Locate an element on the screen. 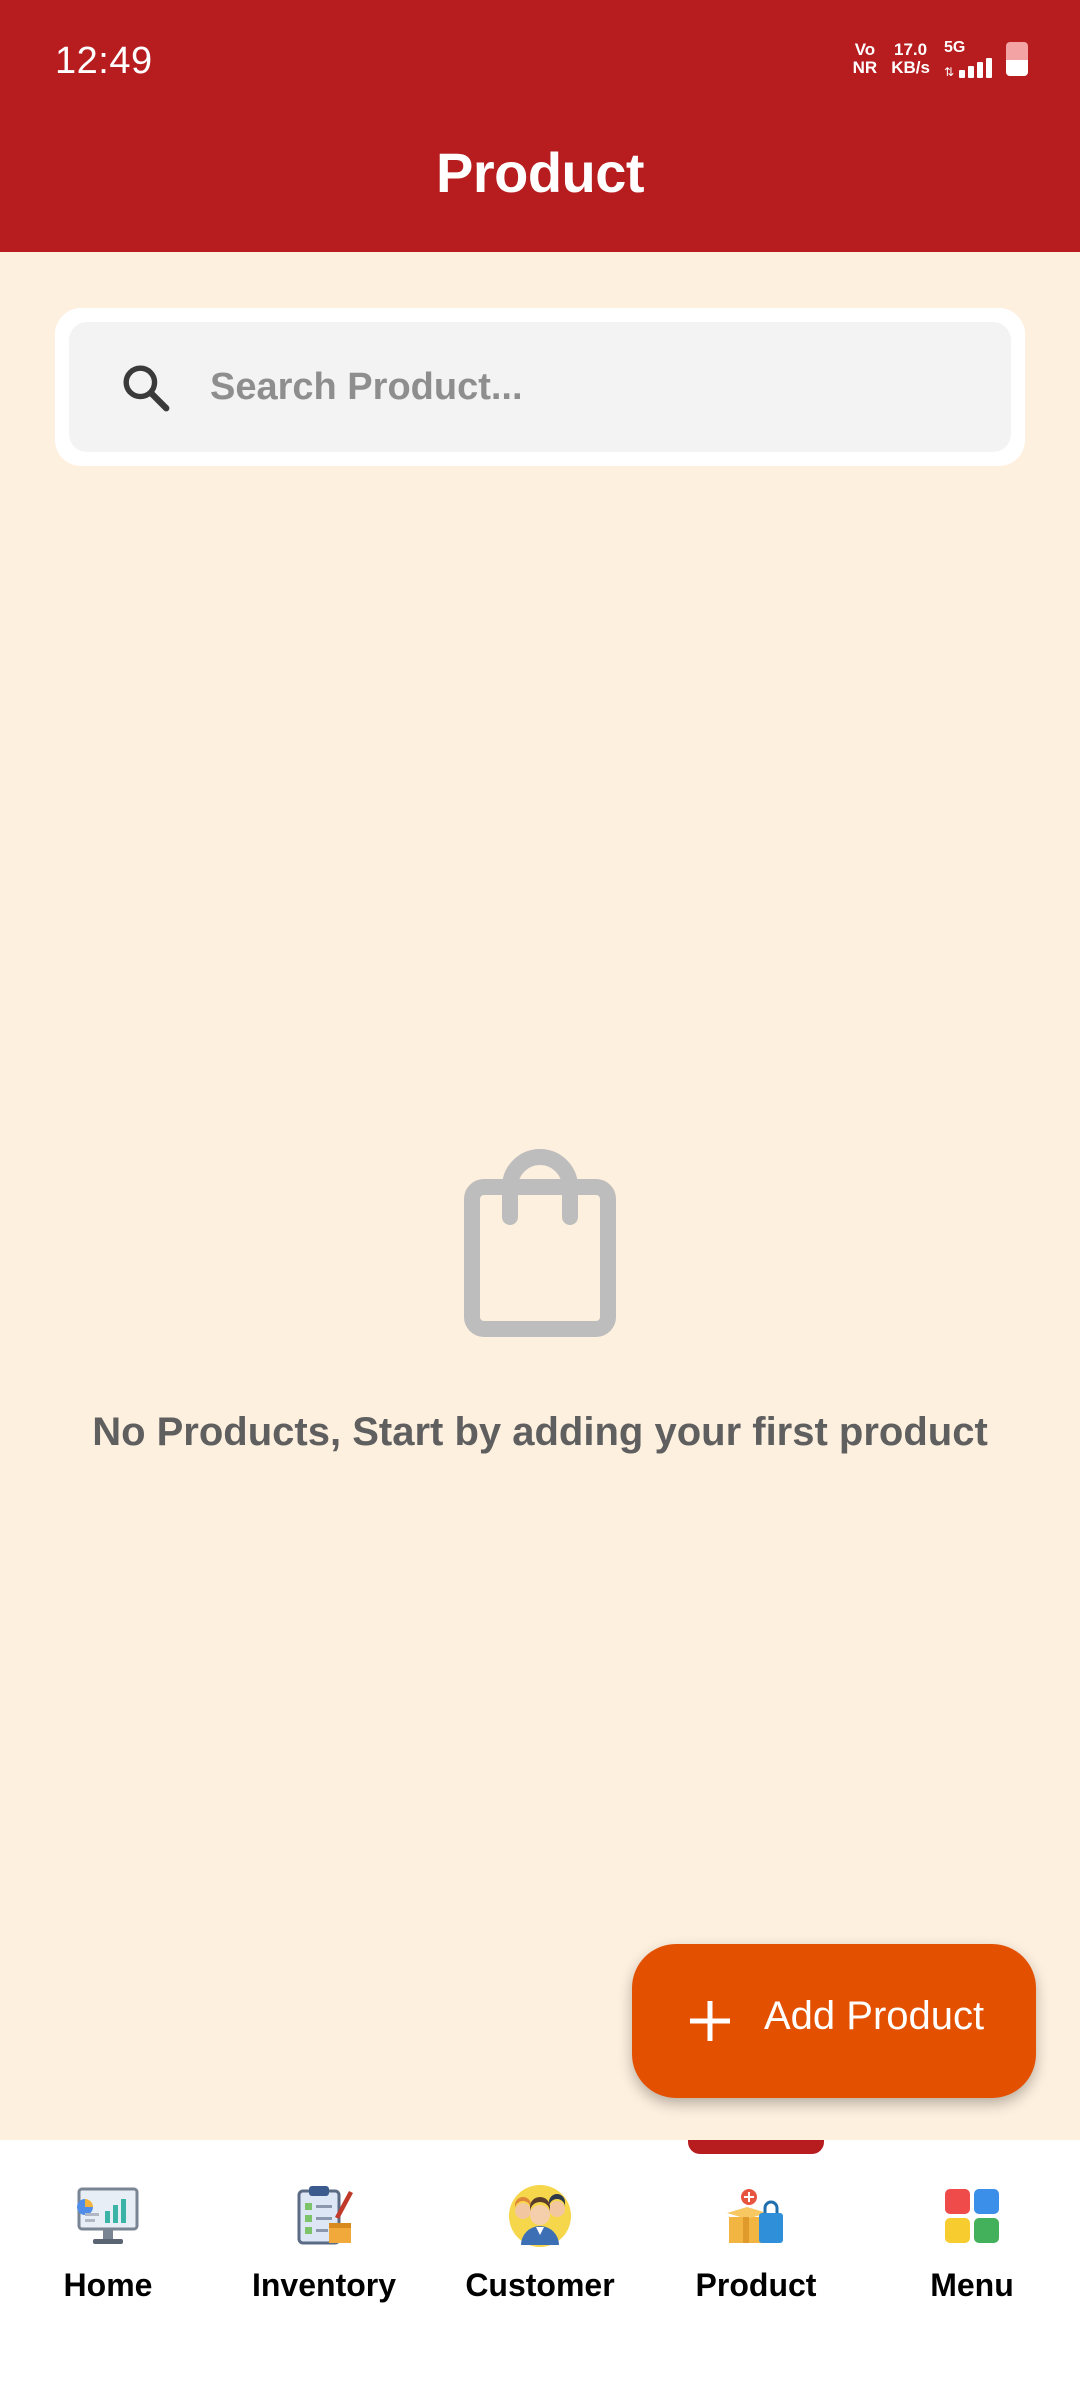 The width and height of the screenshot is (1080, 2408). nav-item-customer: Customer is located at coordinates (540, 2260).